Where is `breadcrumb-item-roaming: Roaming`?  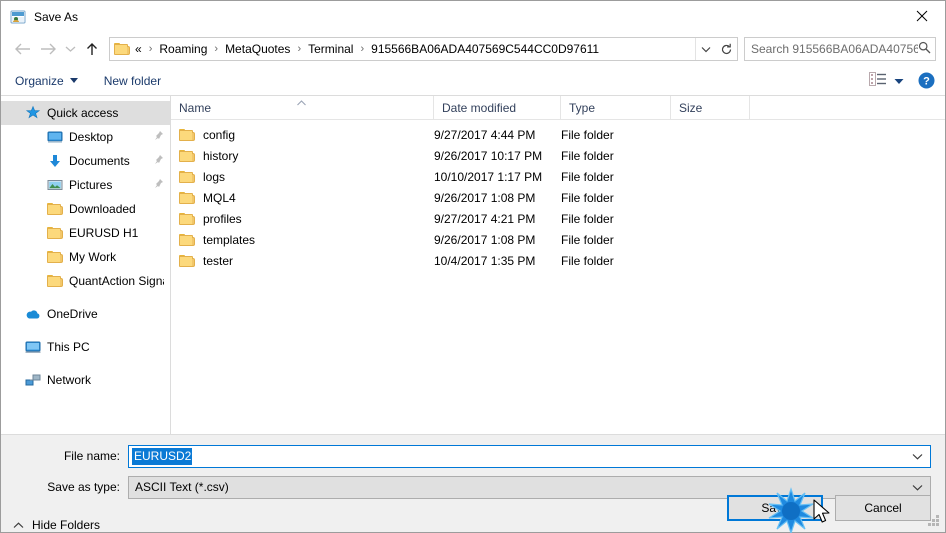
breadcrumb-item-roaming: Roaming is located at coordinates (183, 49).